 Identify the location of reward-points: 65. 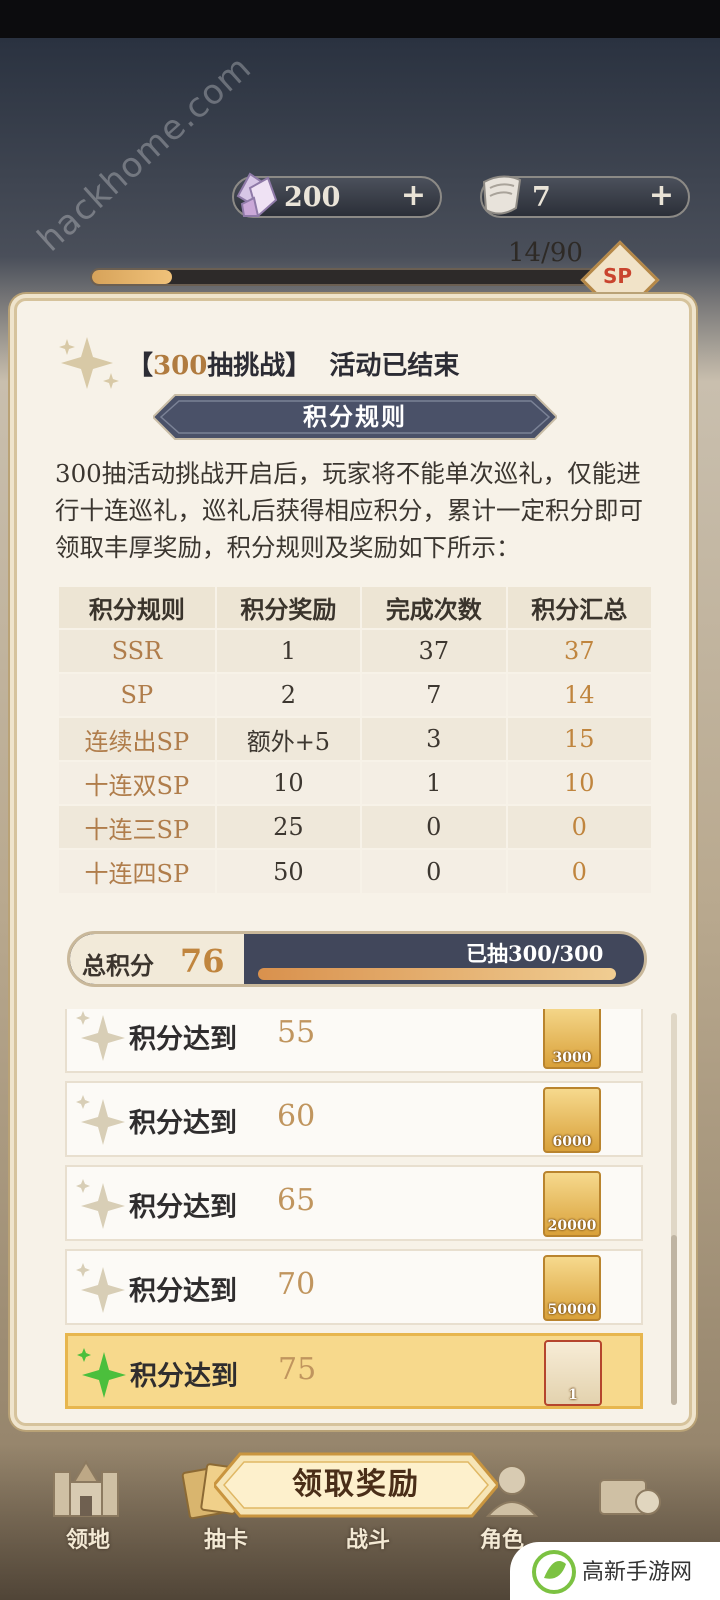
(296, 1200).